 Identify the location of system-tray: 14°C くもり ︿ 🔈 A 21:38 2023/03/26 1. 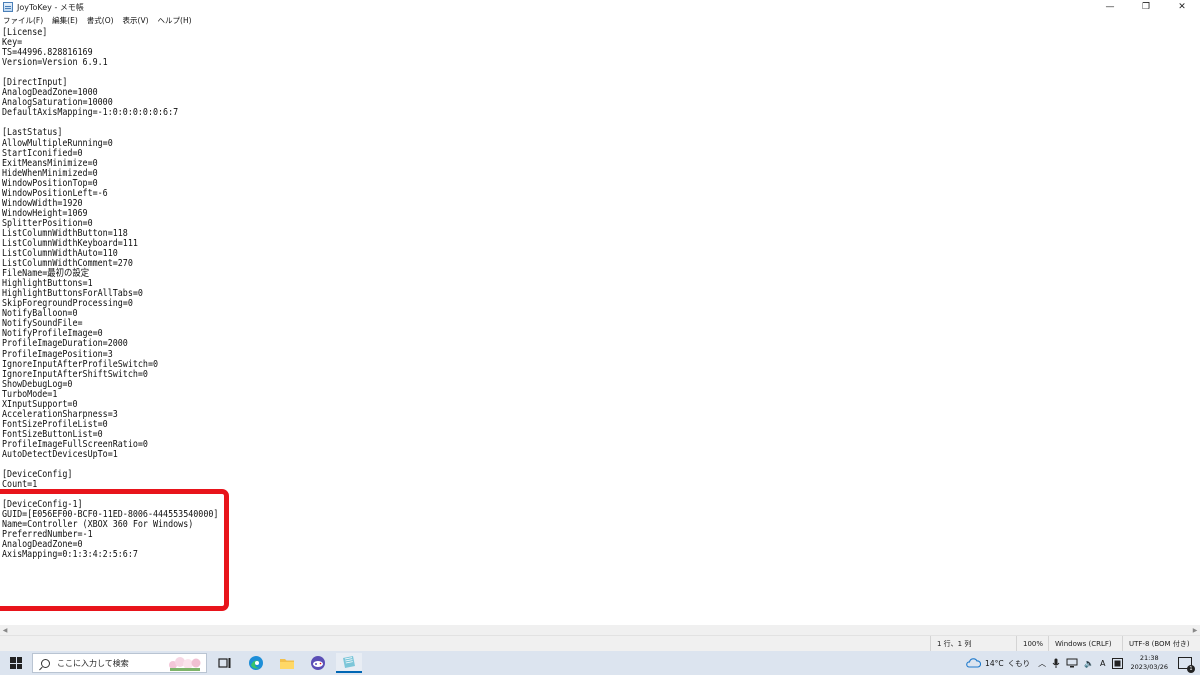
(1082, 663).